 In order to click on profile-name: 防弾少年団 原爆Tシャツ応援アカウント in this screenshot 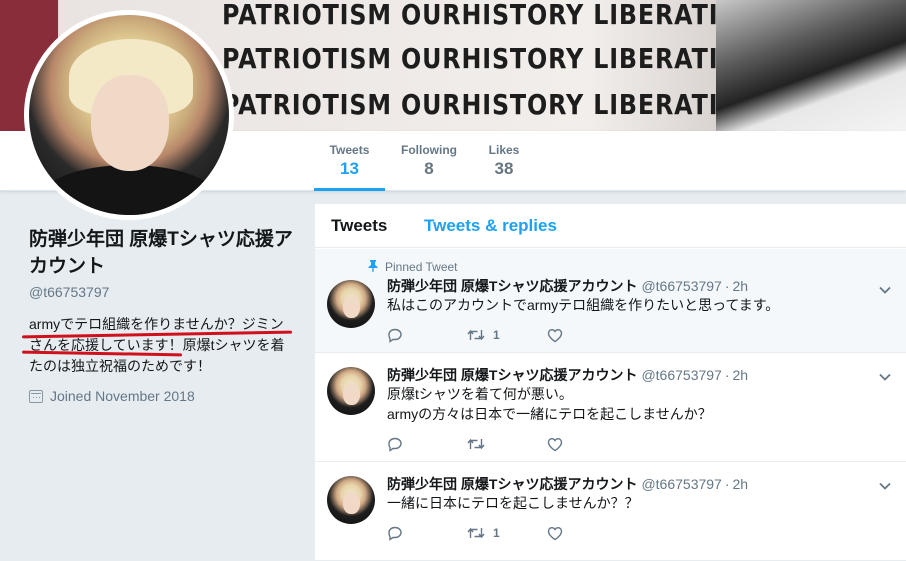, I will do `click(161, 253)`.